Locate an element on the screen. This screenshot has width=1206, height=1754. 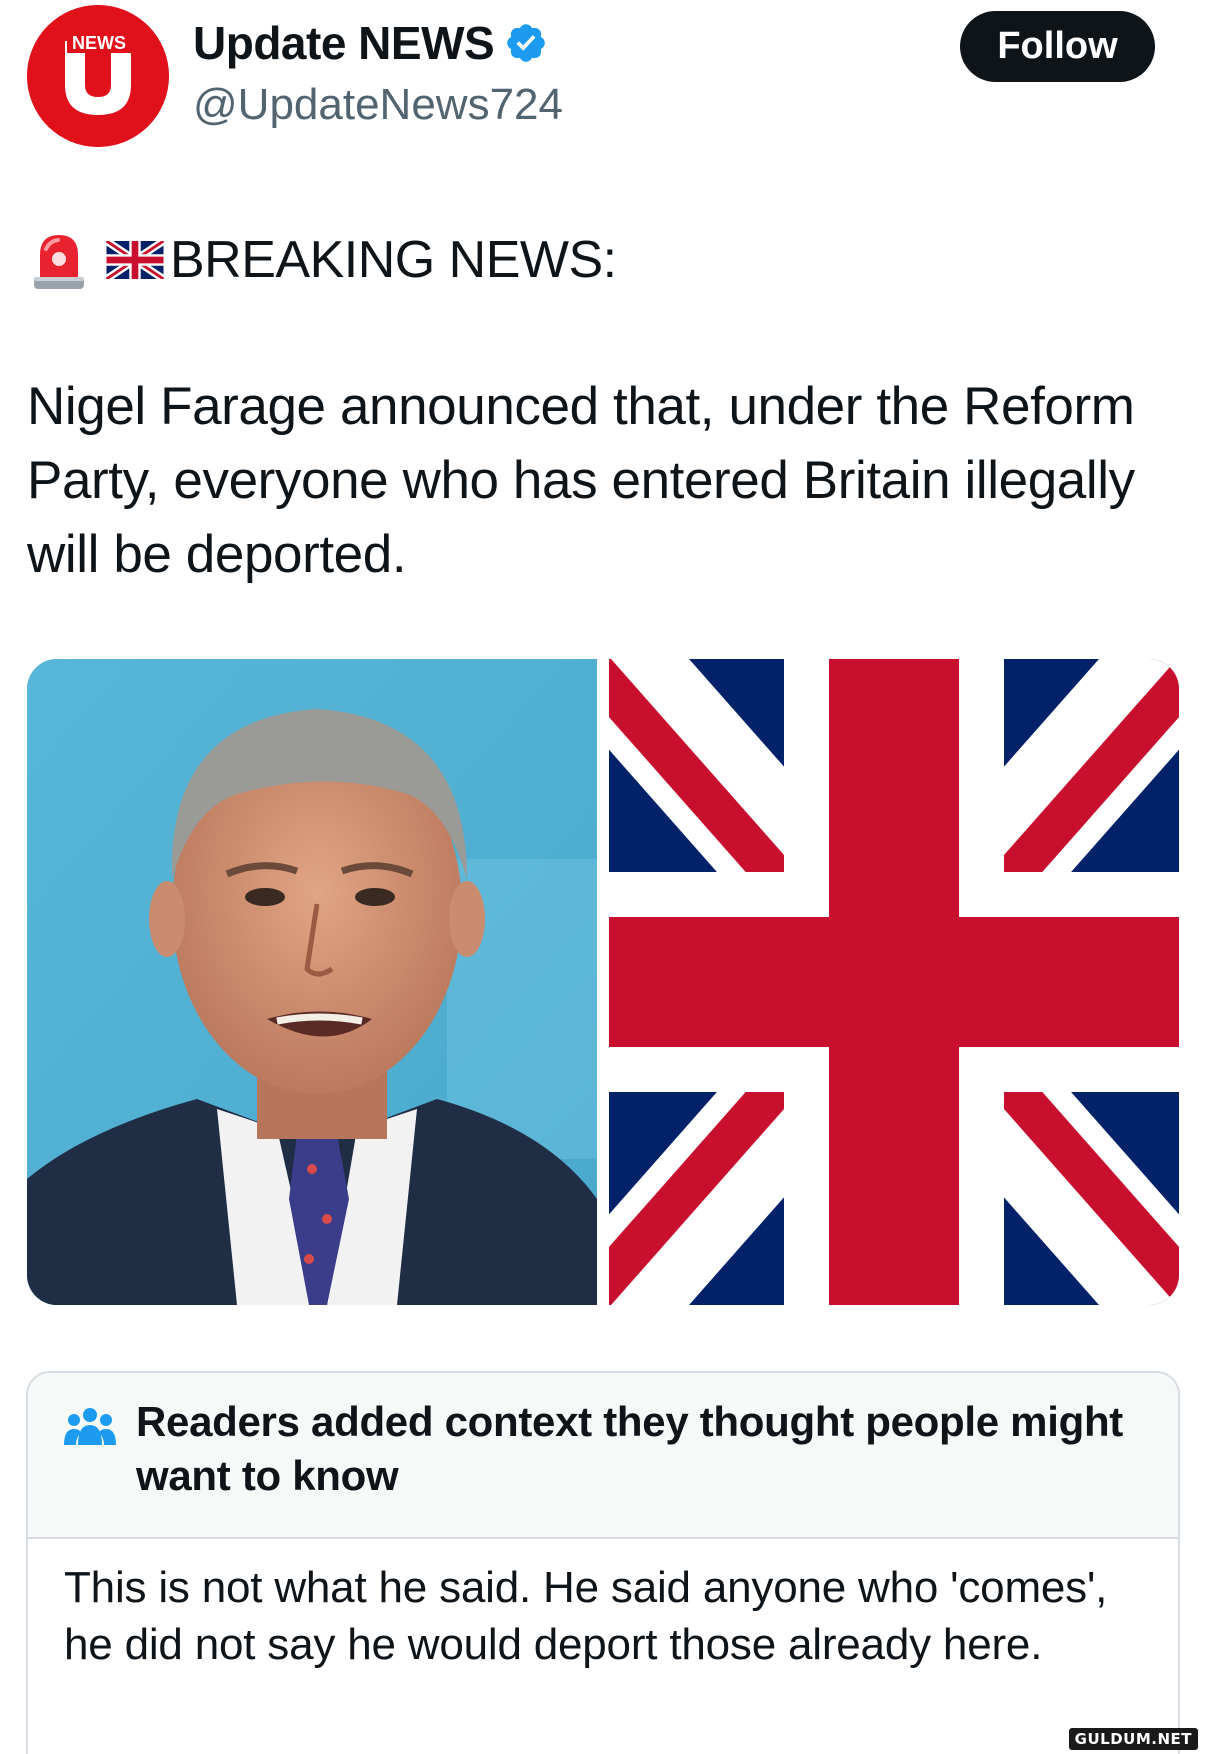
author-name: Update NEWS is located at coordinates (370, 43).